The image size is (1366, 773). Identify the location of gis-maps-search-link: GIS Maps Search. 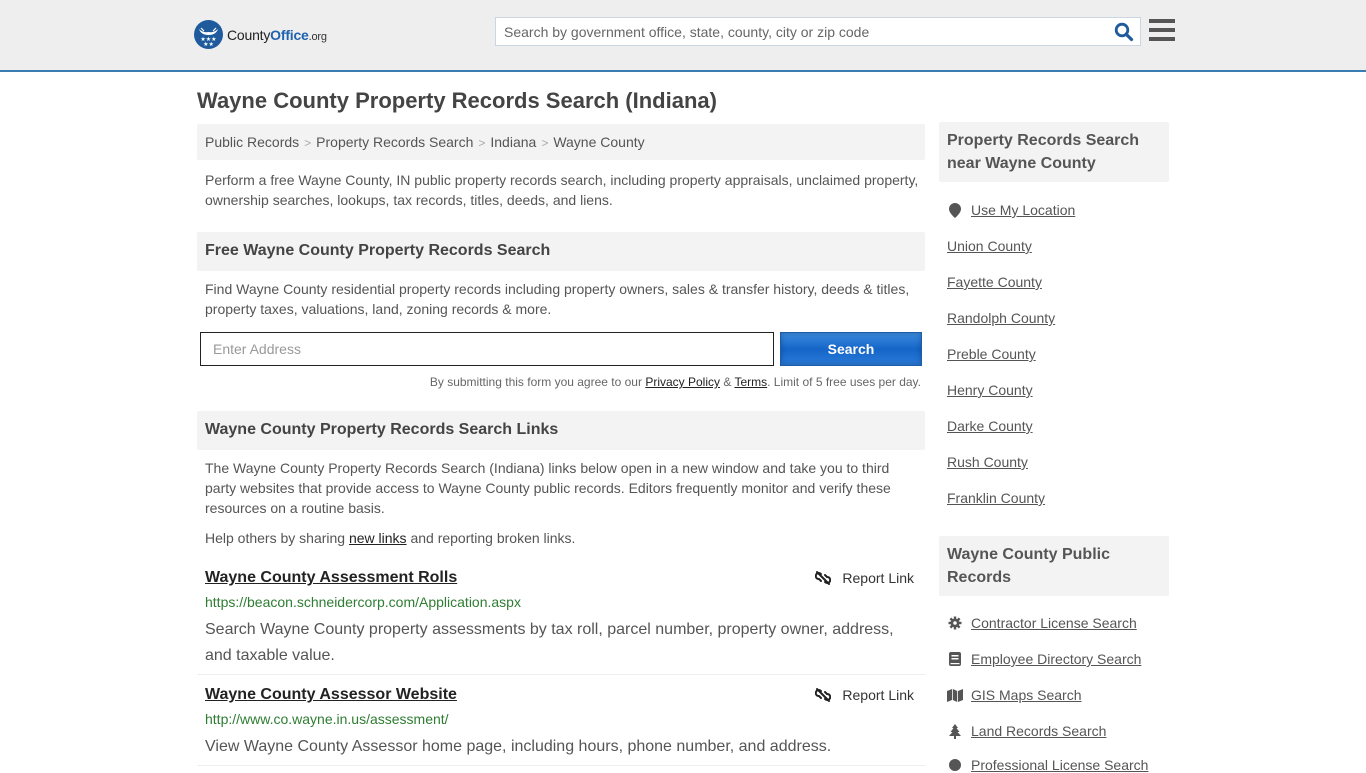
(1014, 695).